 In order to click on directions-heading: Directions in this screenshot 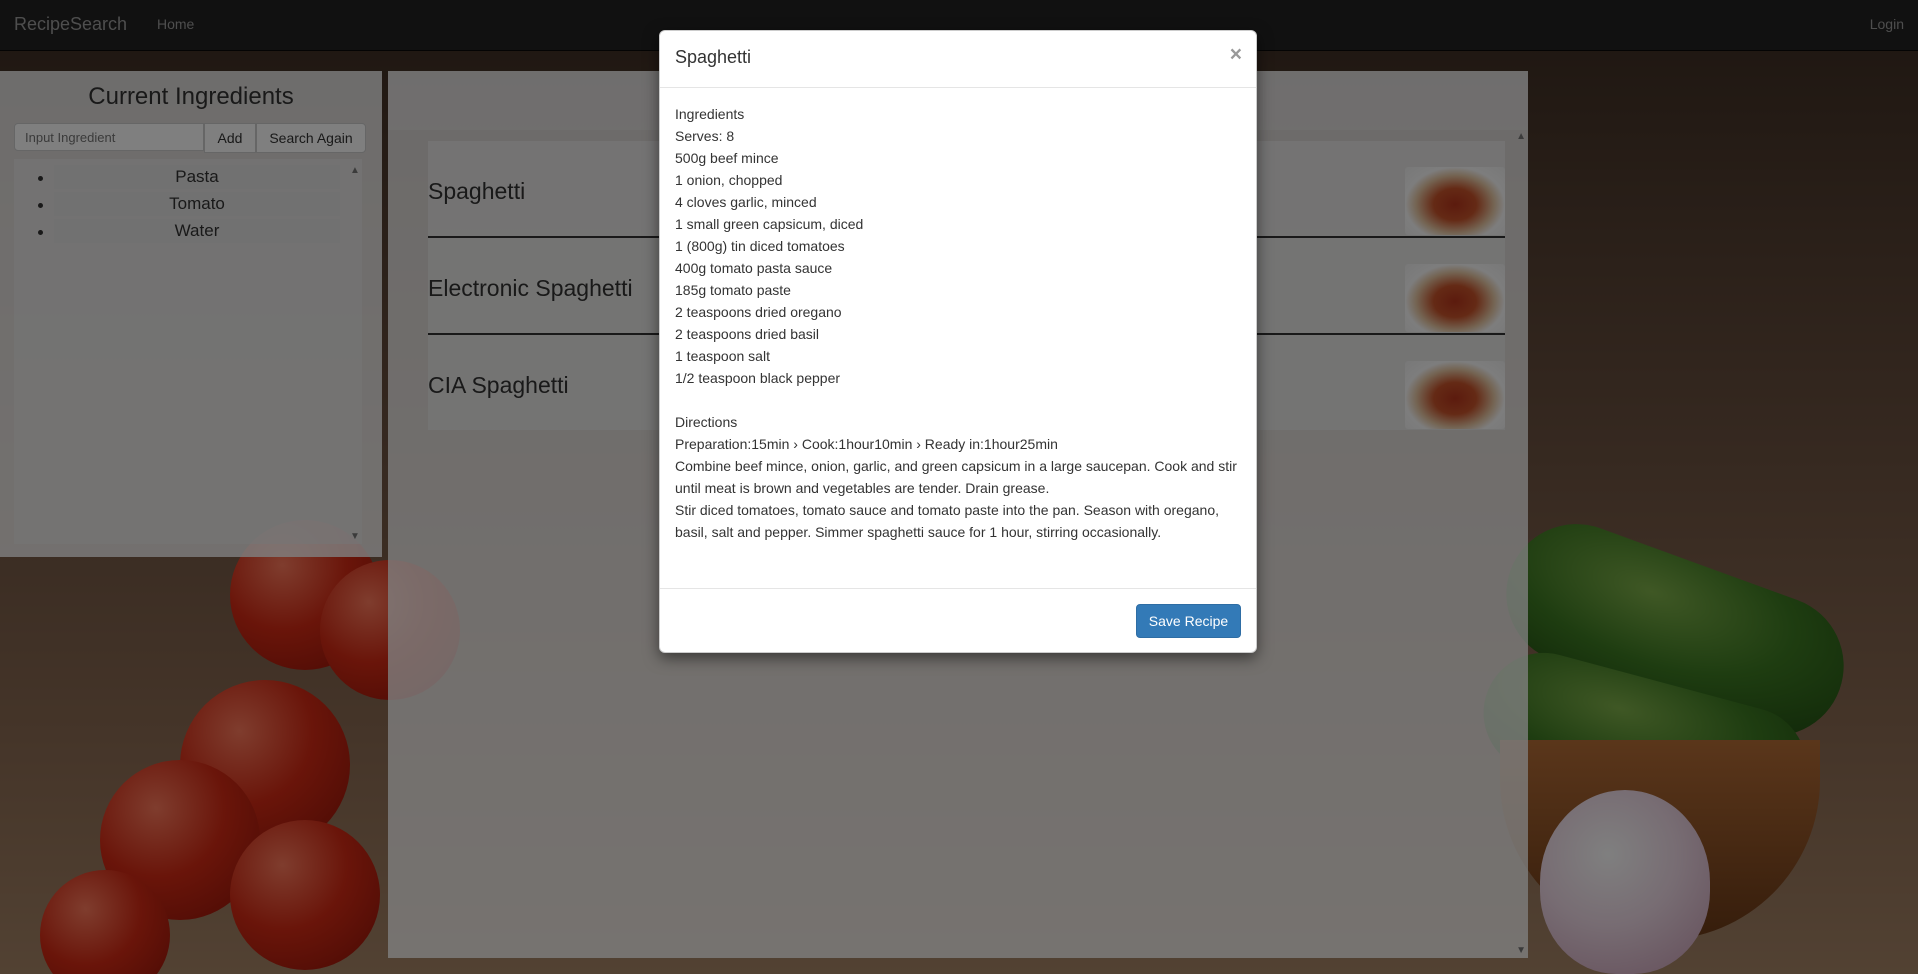, I will do `click(706, 422)`.